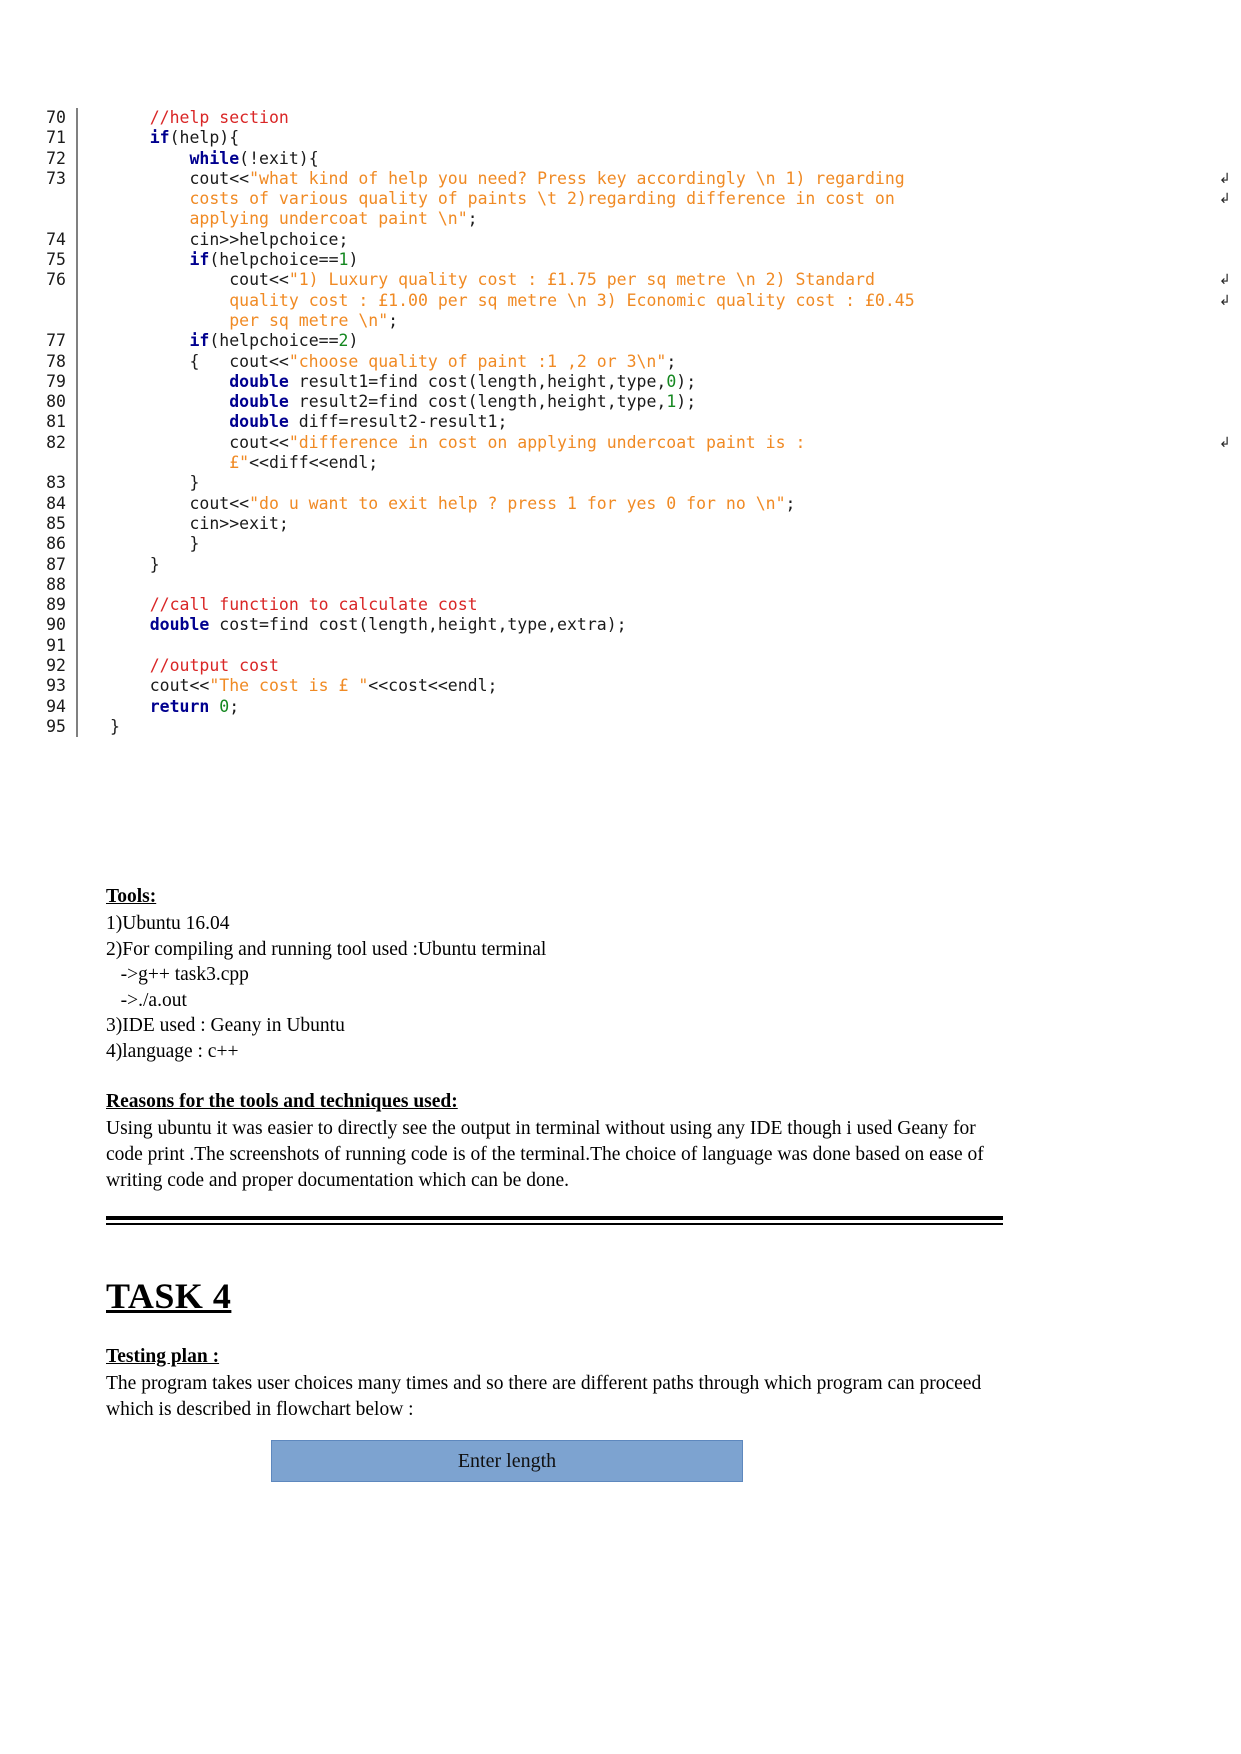 The height and width of the screenshot is (1754, 1241). What do you see at coordinates (309, 320) in the screenshot?
I see `code-token-str: per sq metre \n"` at bounding box center [309, 320].